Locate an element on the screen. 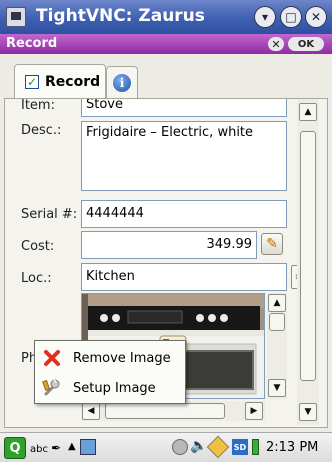 Image resolution: width=332 pixels, height=462 pixels. photo-hscrollbar: ◀ ▶ is located at coordinates (173, 411).